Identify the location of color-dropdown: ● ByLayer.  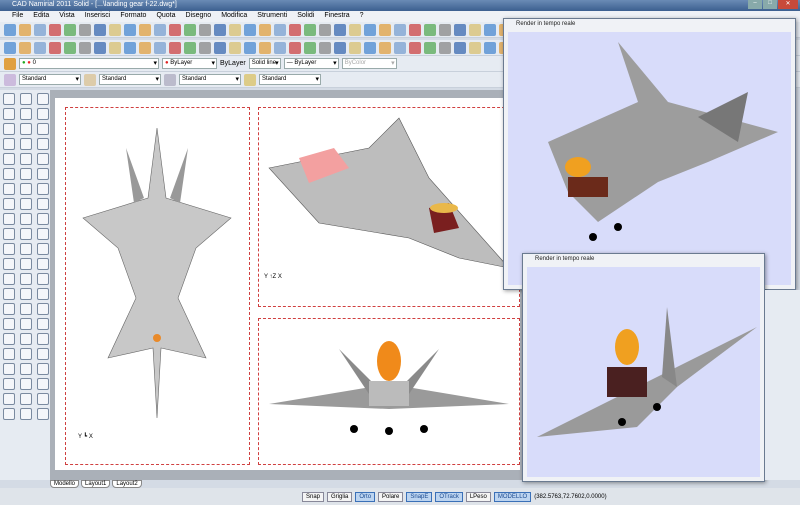
(189, 63).